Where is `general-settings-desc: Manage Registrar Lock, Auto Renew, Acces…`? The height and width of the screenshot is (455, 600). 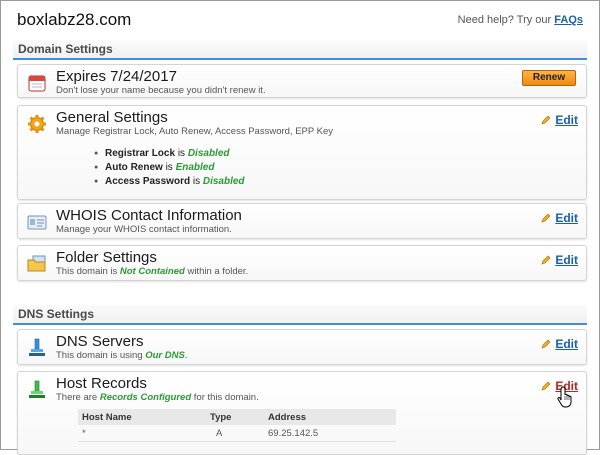 general-settings-desc: Manage Registrar Lock, Auto Renew, Acces… is located at coordinates (195, 131).